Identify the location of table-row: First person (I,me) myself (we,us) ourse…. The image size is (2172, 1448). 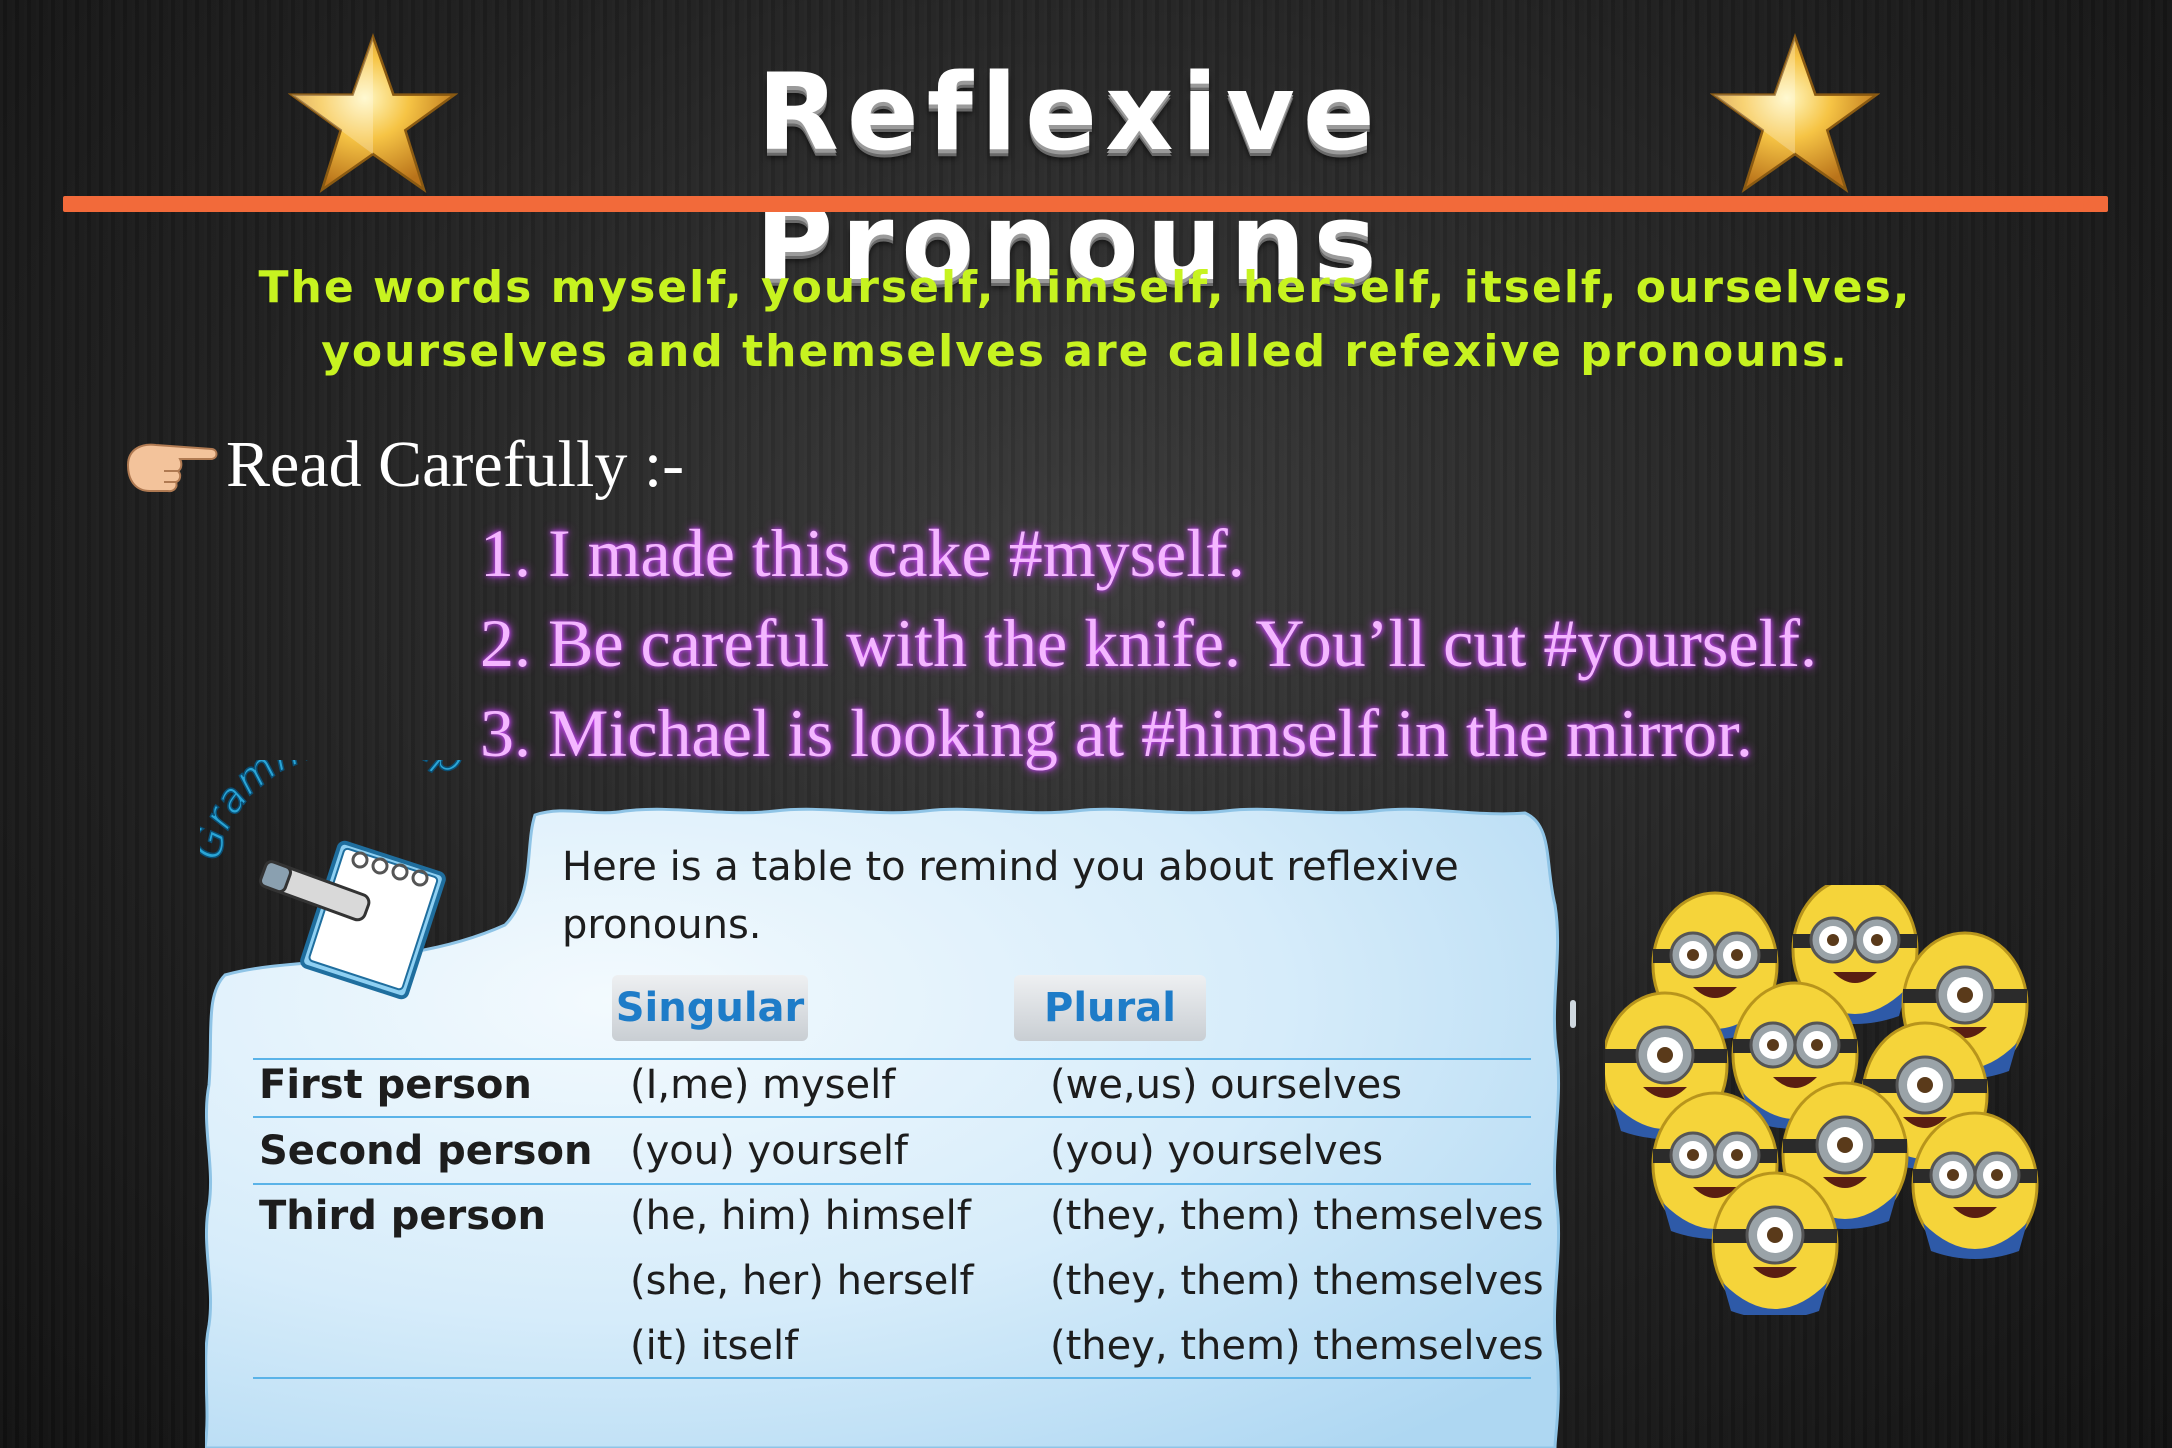
(892, 1085).